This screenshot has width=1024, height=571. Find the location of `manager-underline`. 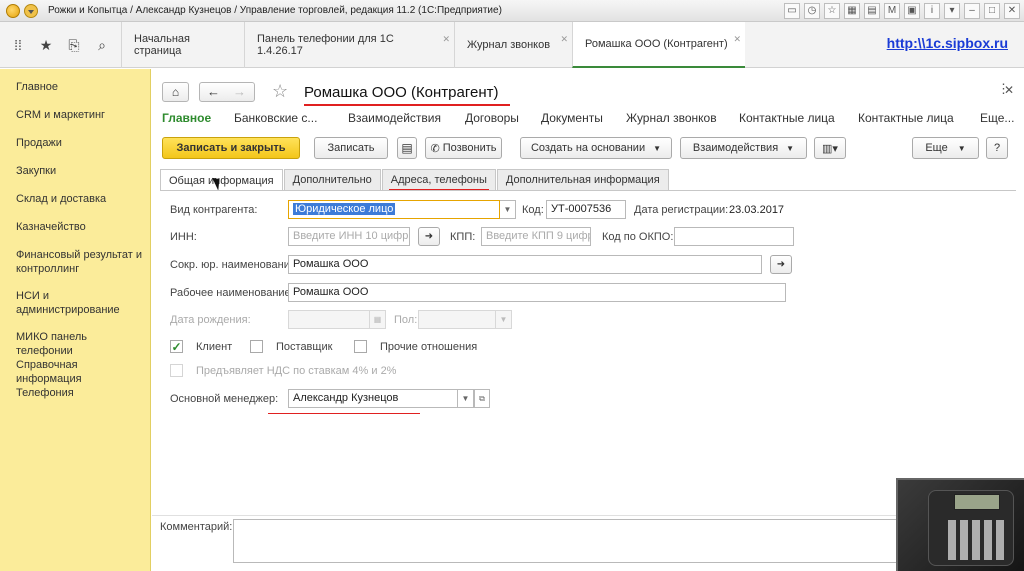

manager-underline is located at coordinates (344, 413).